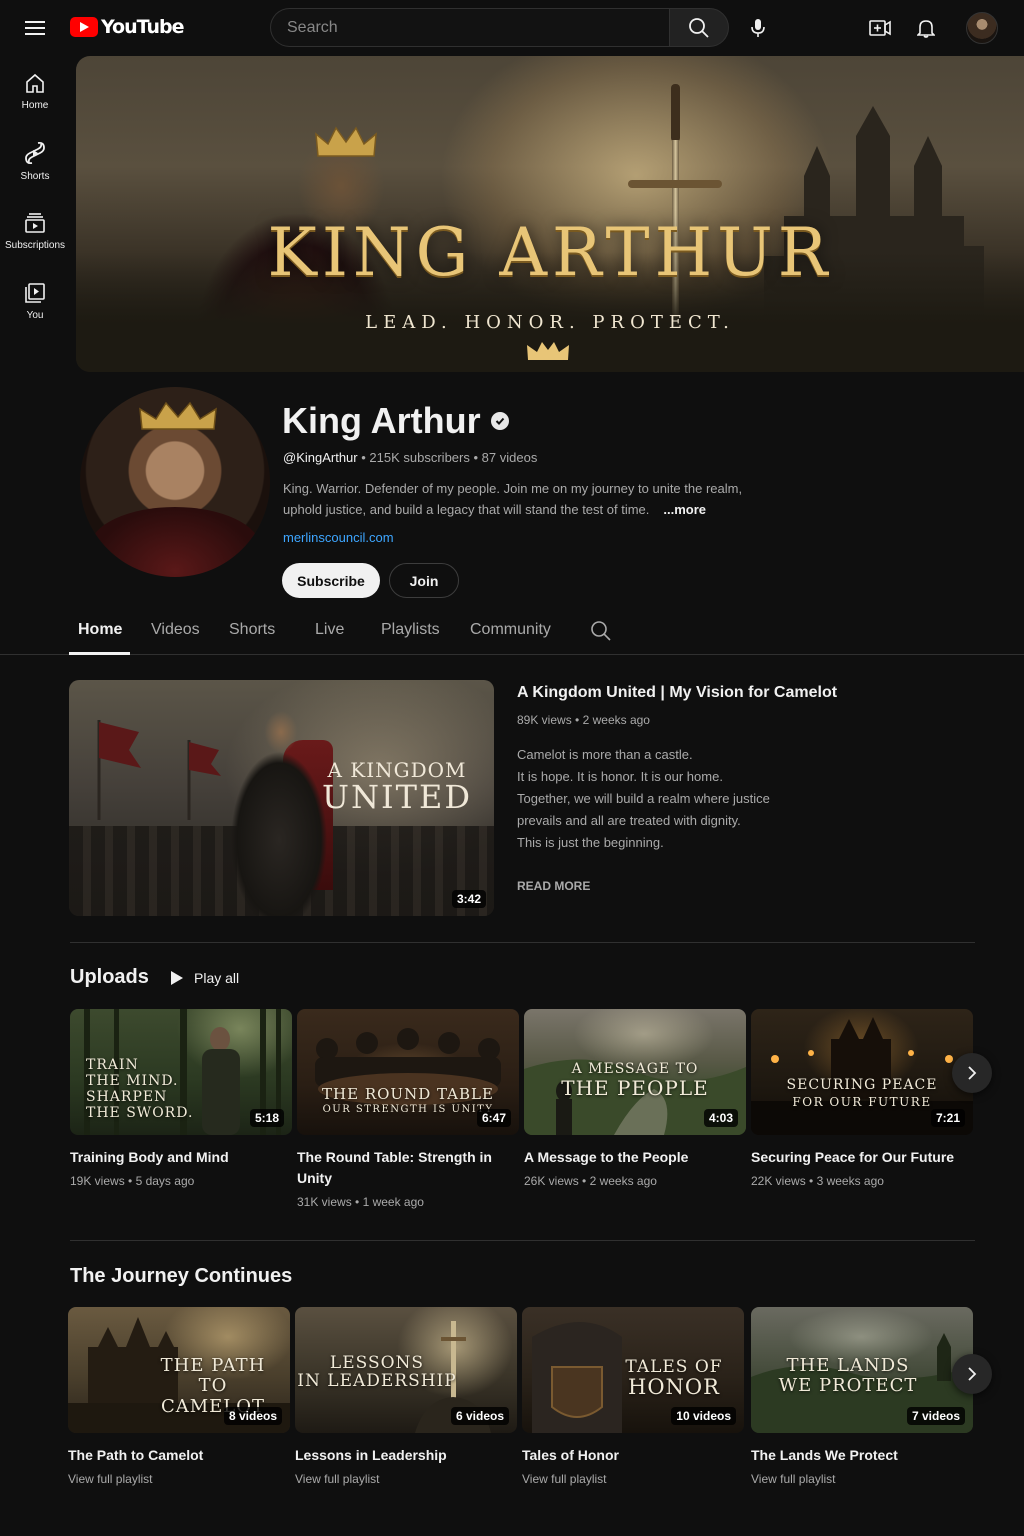  What do you see at coordinates (165, 1181) in the screenshot?
I see `upload-age: 5 days ago` at bounding box center [165, 1181].